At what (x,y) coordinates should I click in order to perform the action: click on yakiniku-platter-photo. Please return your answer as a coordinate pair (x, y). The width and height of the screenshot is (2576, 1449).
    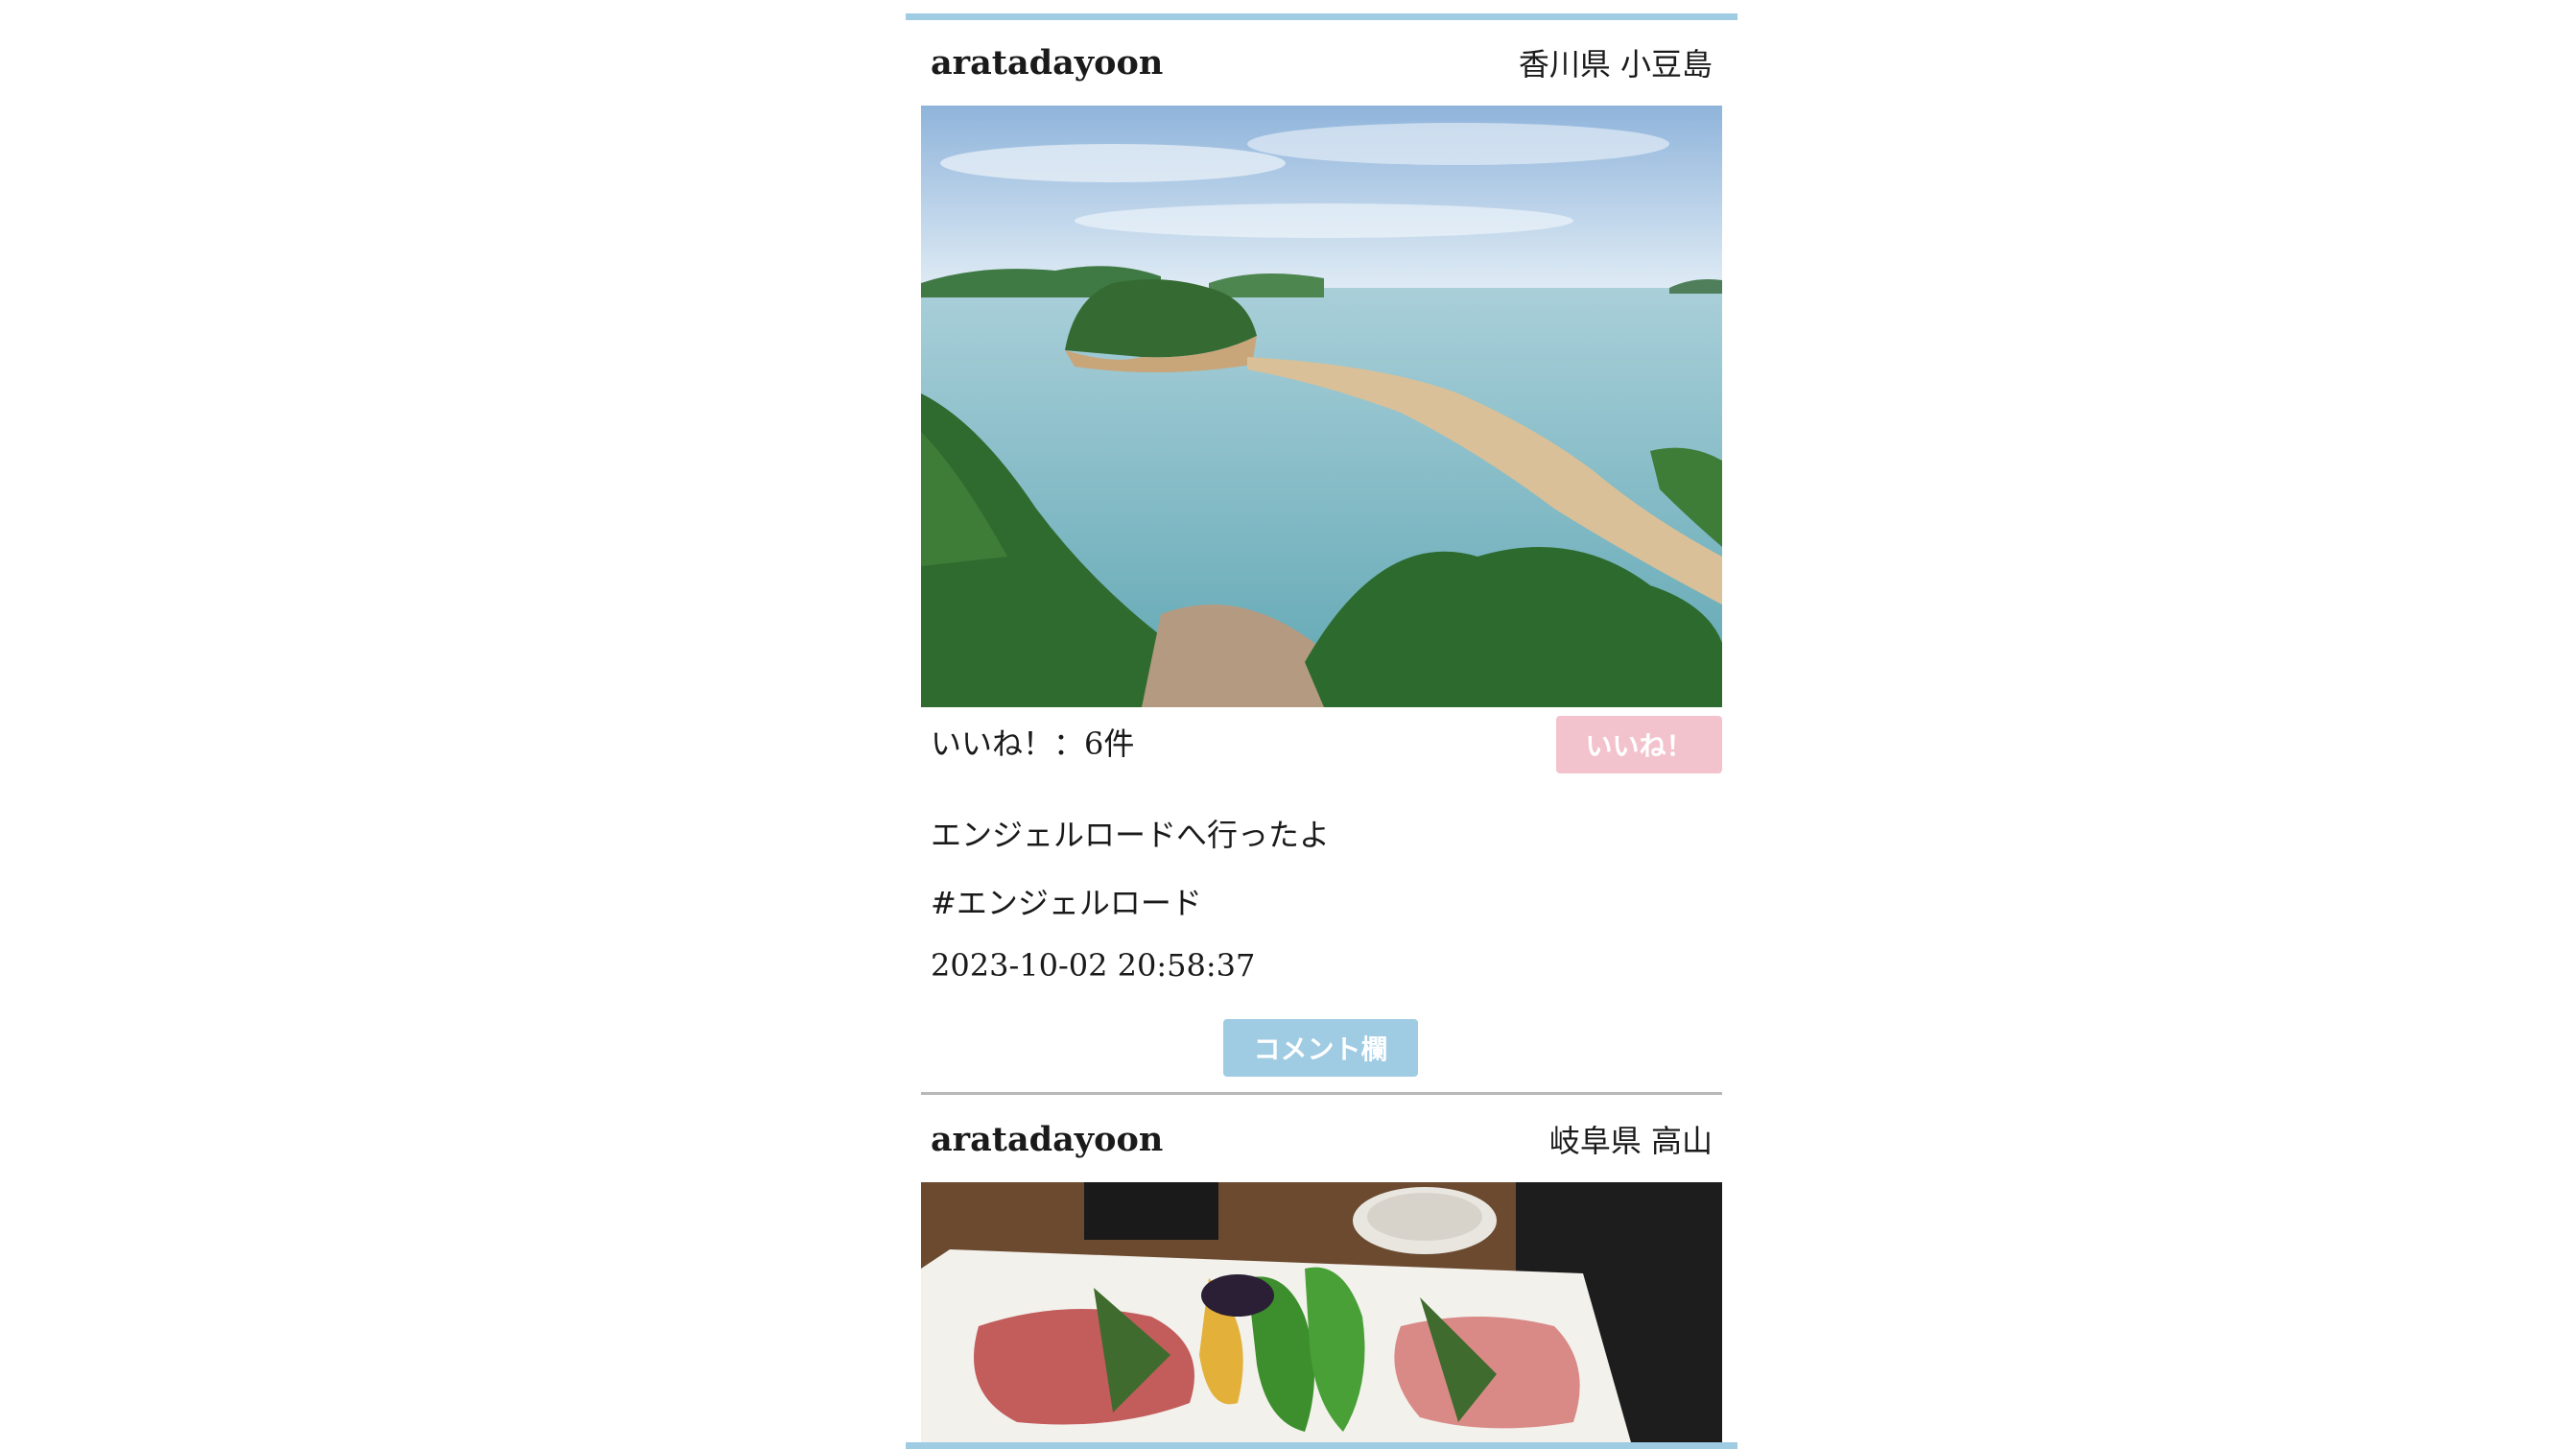
    Looking at the image, I should click on (1321, 1312).